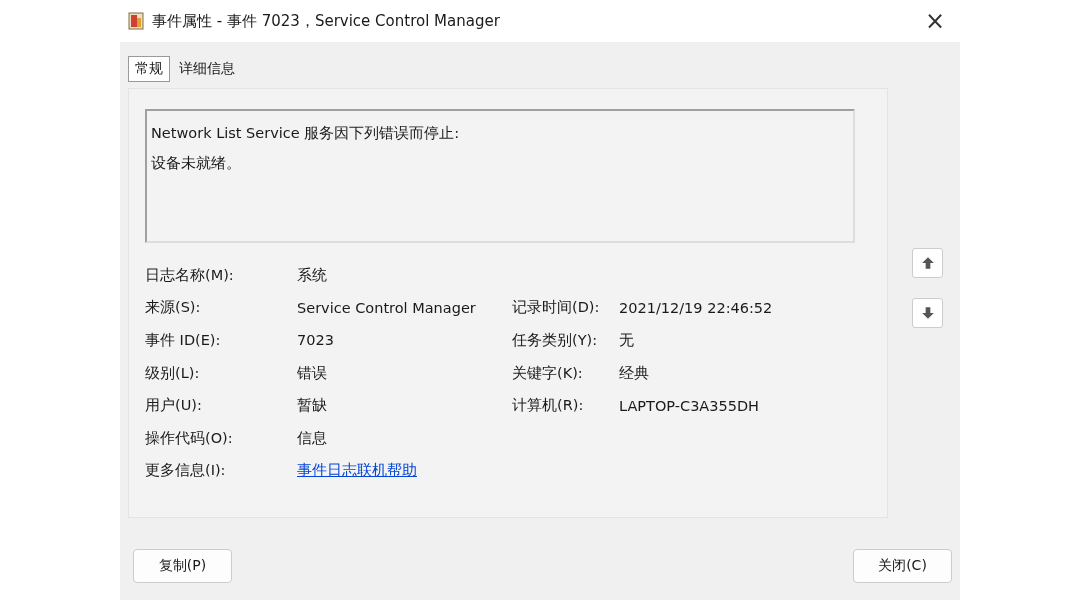  I want to click on field-value: 错误, so click(312, 373).